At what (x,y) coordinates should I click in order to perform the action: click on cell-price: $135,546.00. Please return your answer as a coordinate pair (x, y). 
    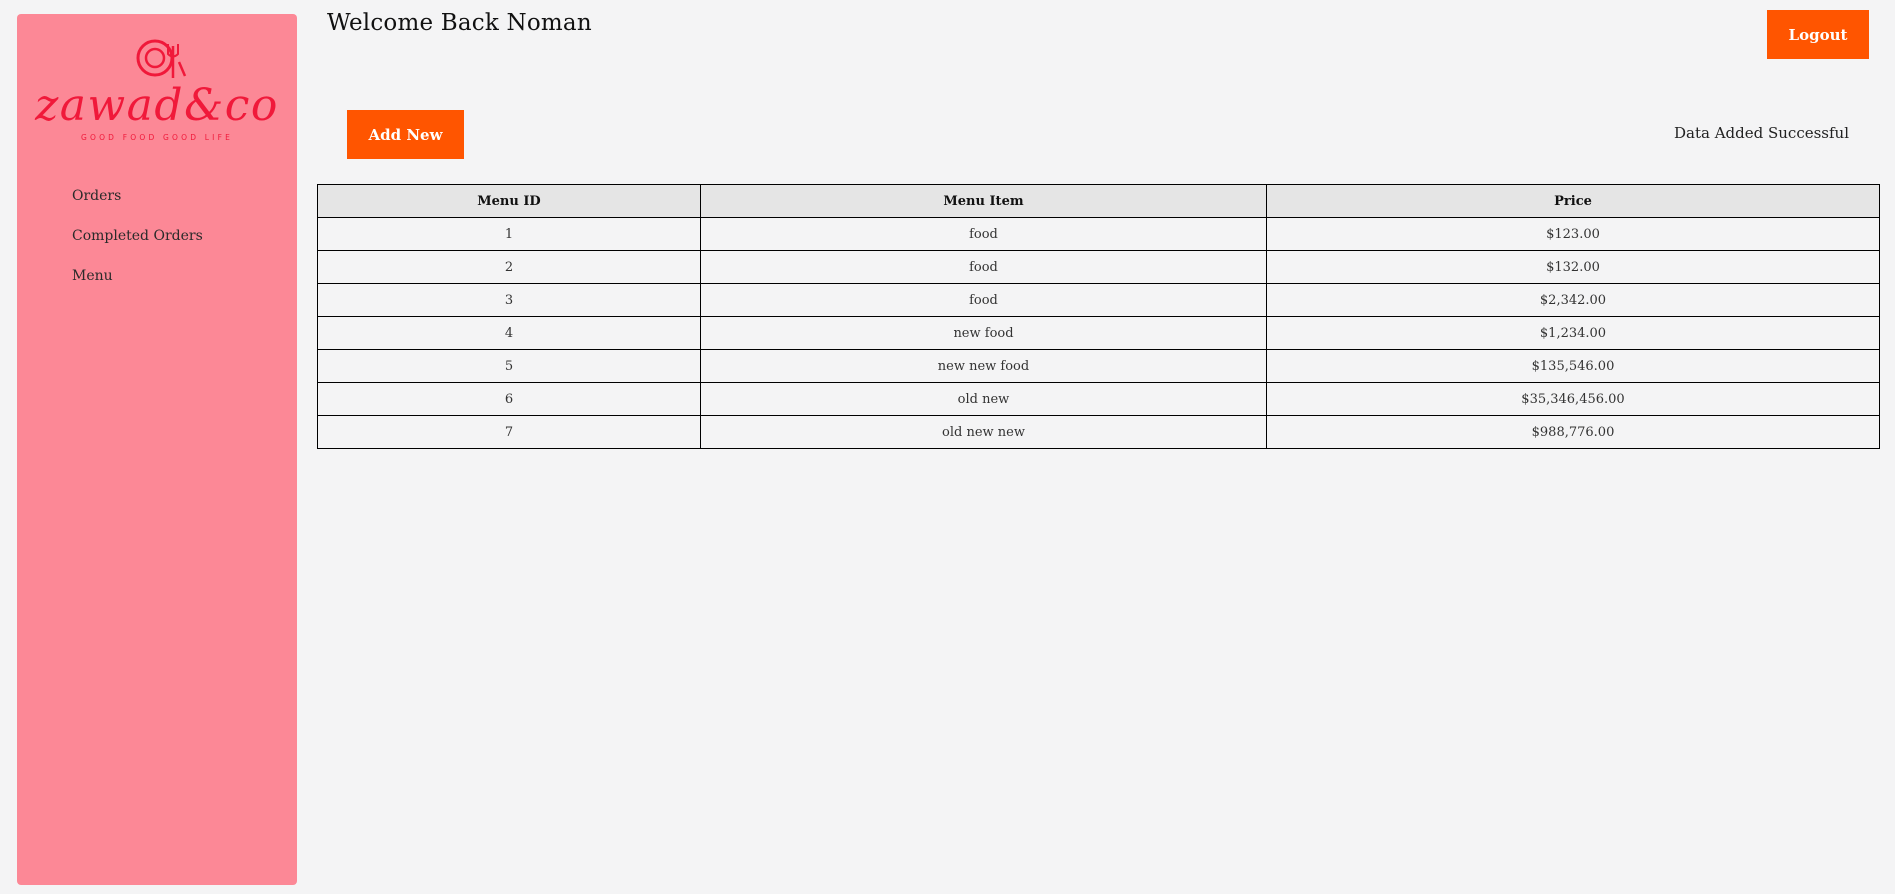
    Looking at the image, I should click on (1573, 366).